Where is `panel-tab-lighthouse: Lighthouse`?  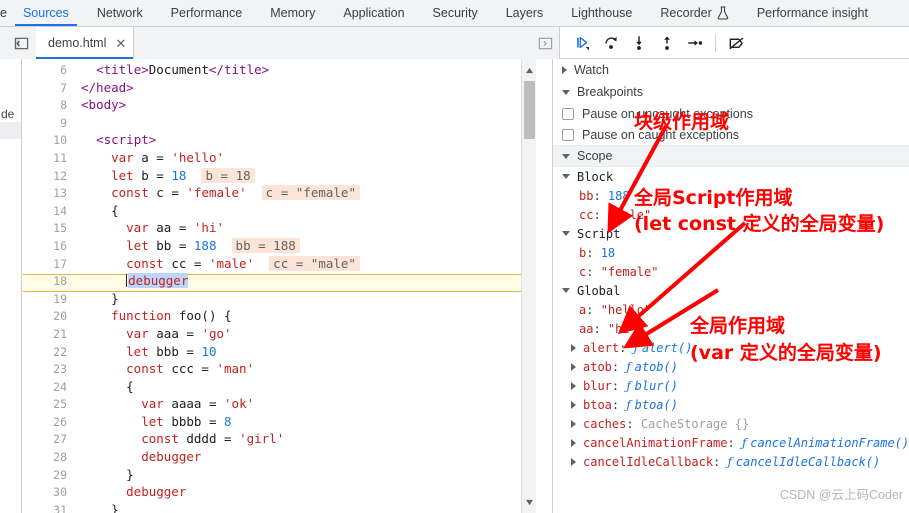 panel-tab-lighthouse: Lighthouse is located at coordinates (601, 13).